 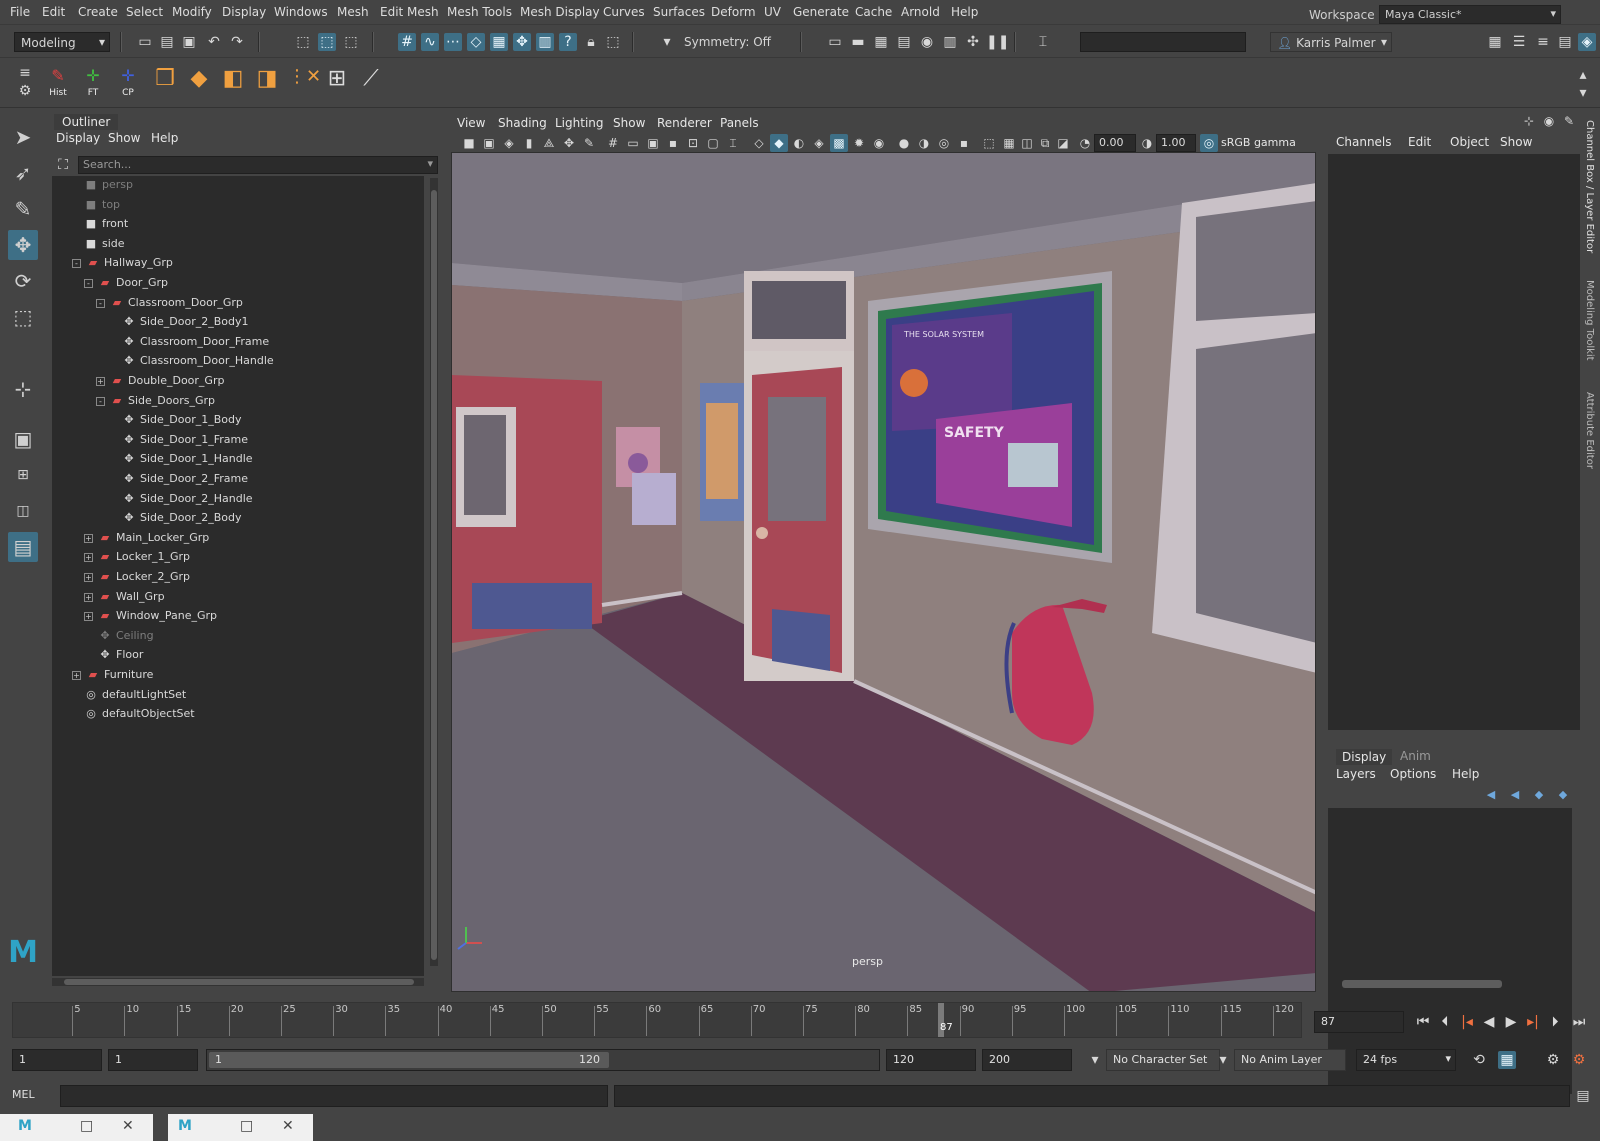 What do you see at coordinates (772, 12) in the screenshot?
I see `menu-uv: UV` at bounding box center [772, 12].